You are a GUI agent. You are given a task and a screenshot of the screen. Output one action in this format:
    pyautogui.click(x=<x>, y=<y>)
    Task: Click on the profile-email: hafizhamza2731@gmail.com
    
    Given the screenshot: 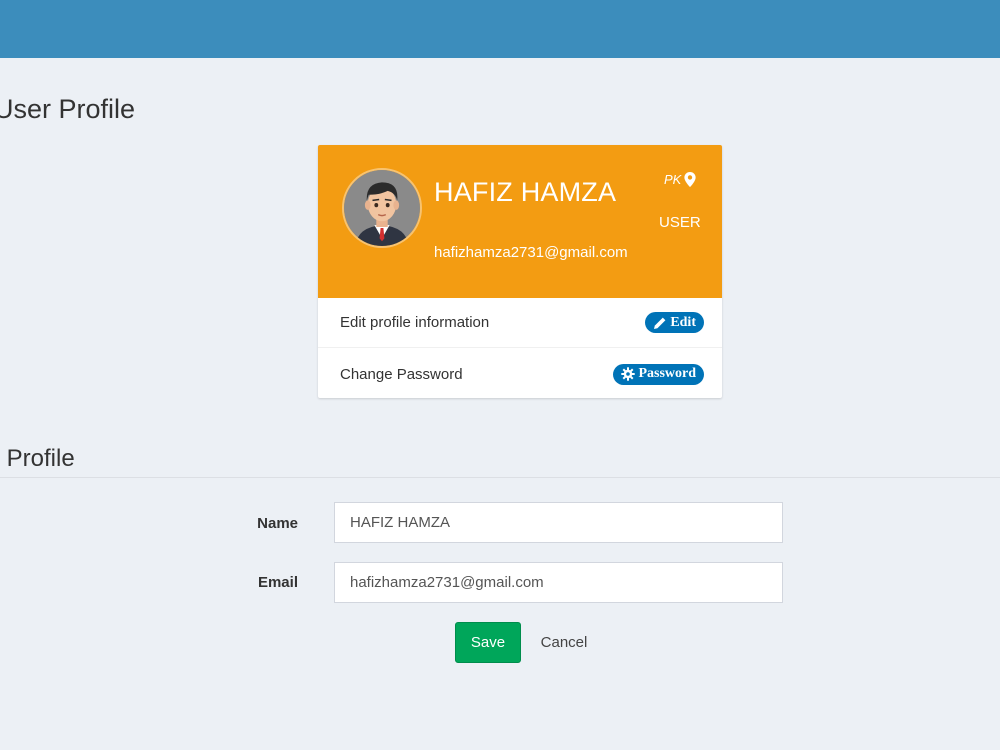 What is the action you would take?
    pyautogui.click(x=531, y=252)
    